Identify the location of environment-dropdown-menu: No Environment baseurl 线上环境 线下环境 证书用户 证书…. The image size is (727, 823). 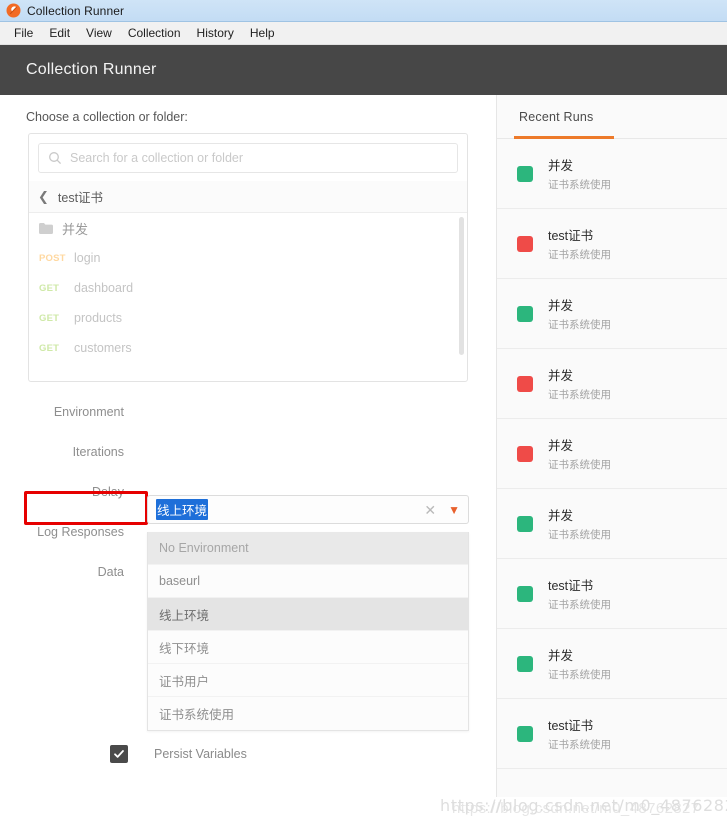
(308, 631).